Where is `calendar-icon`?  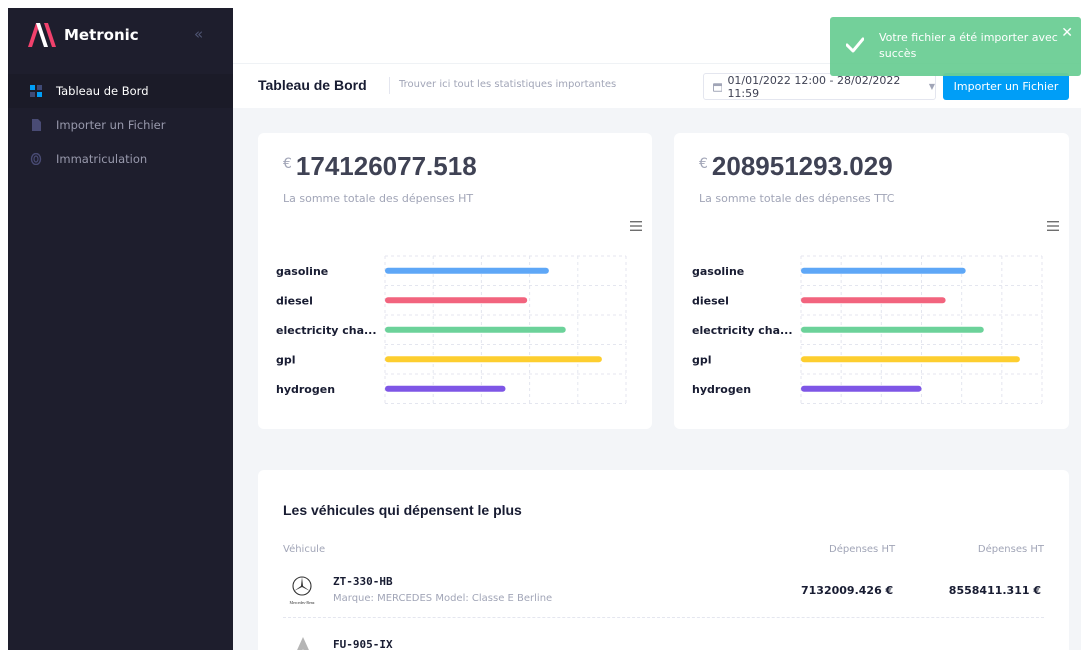
calendar-icon is located at coordinates (718, 87).